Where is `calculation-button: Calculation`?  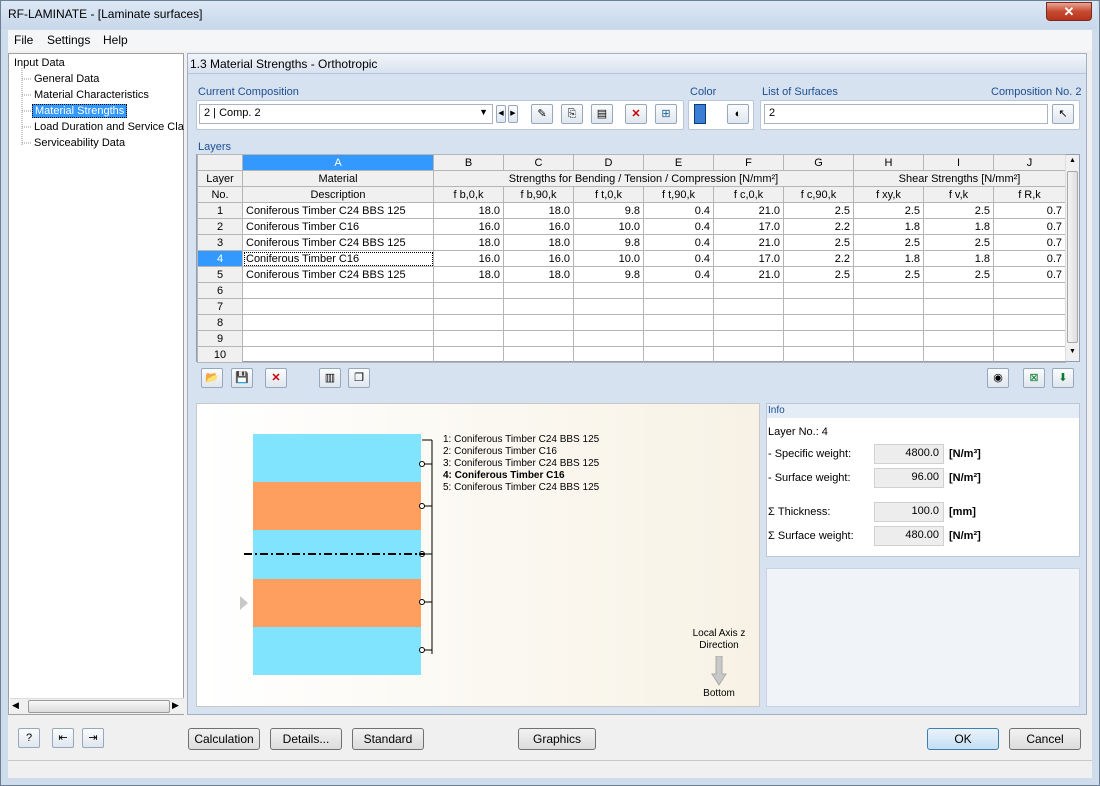 calculation-button: Calculation is located at coordinates (224, 739).